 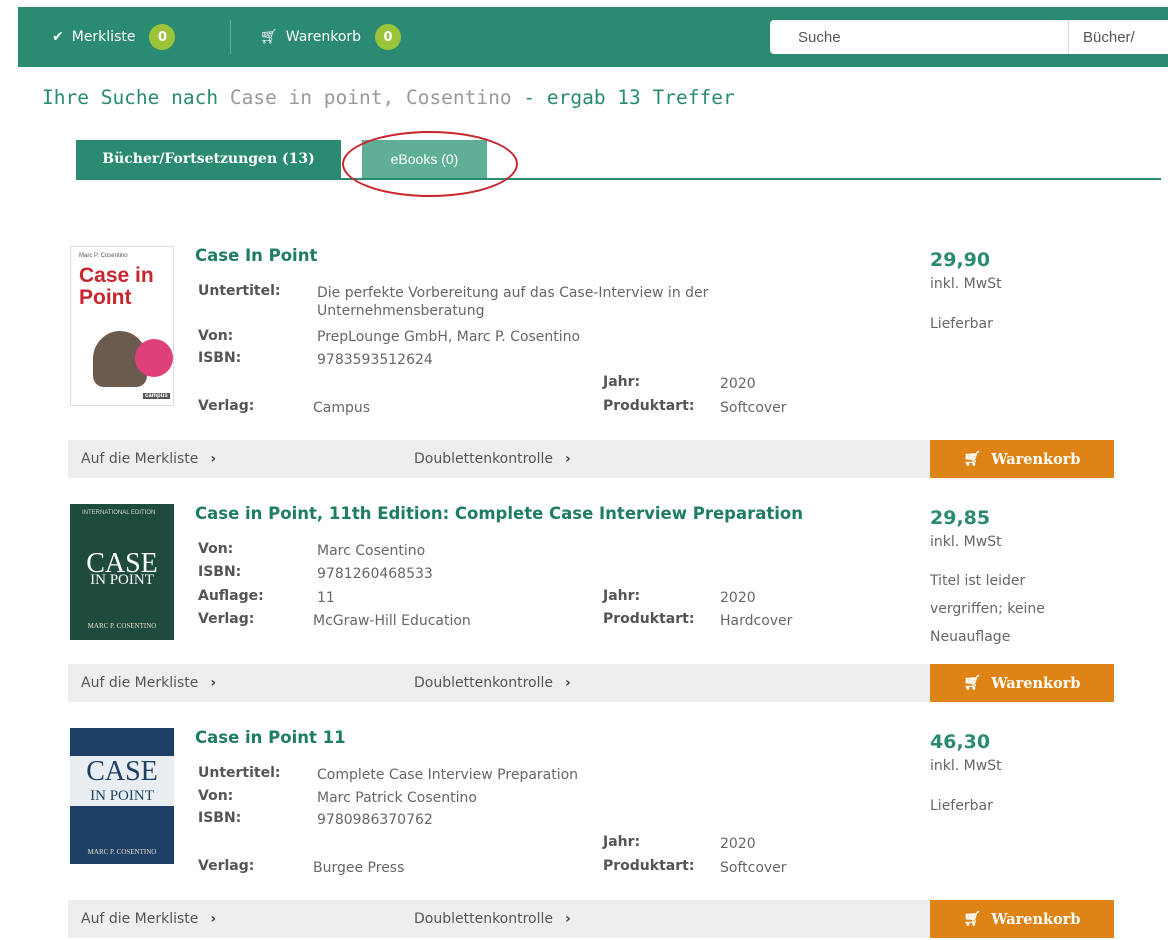 I want to click on isbn-value: 9781260468533, so click(x=375, y=574).